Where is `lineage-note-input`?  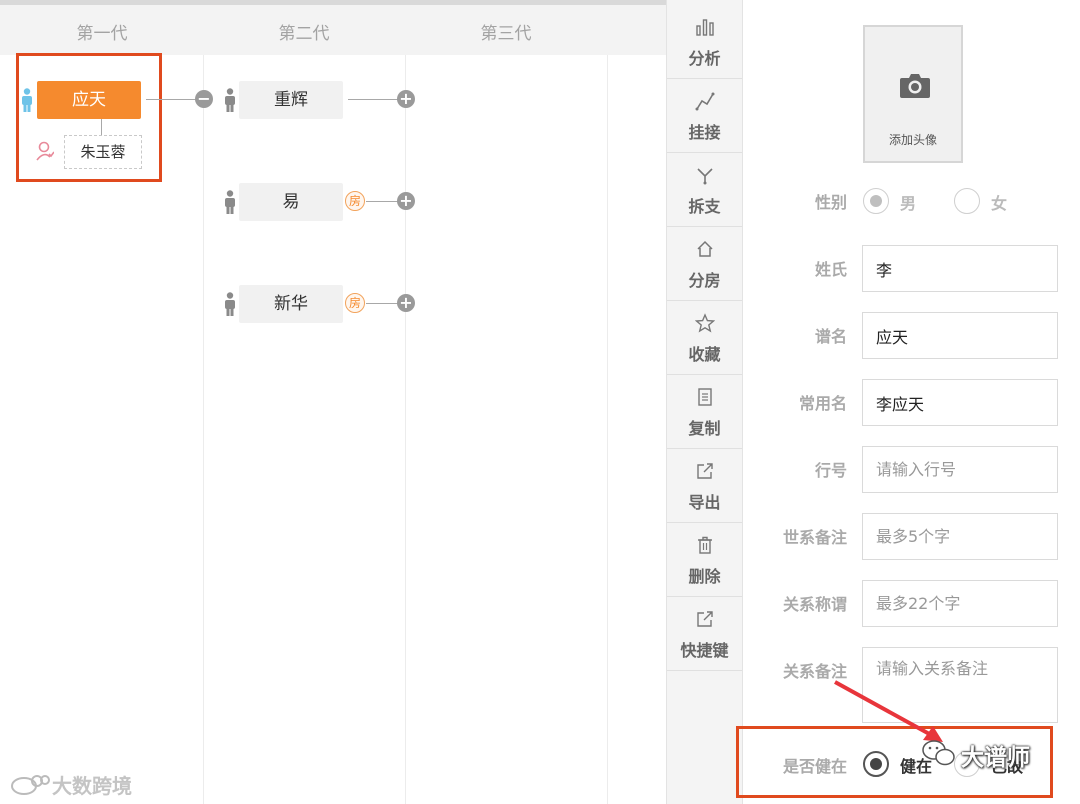 lineage-note-input is located at coordinates (960, 536).